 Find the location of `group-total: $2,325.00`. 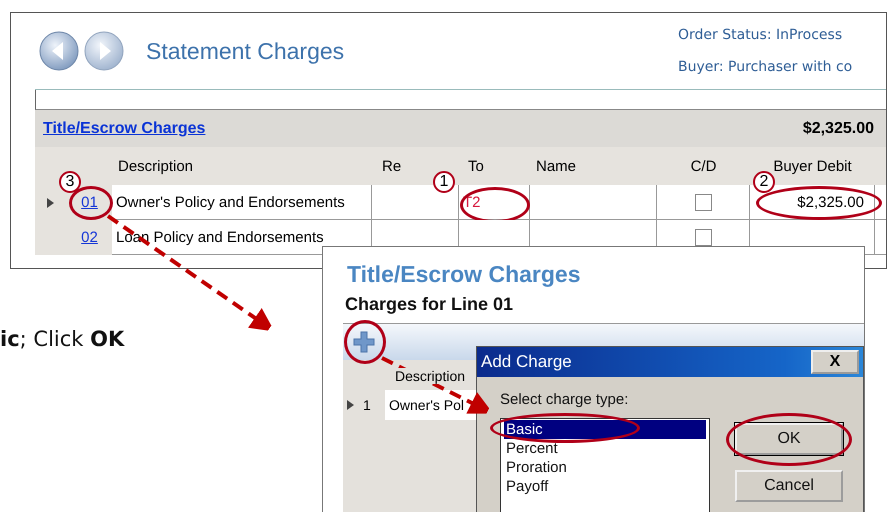

group-total: $2,325.00 is located at coordinates (838, 129).